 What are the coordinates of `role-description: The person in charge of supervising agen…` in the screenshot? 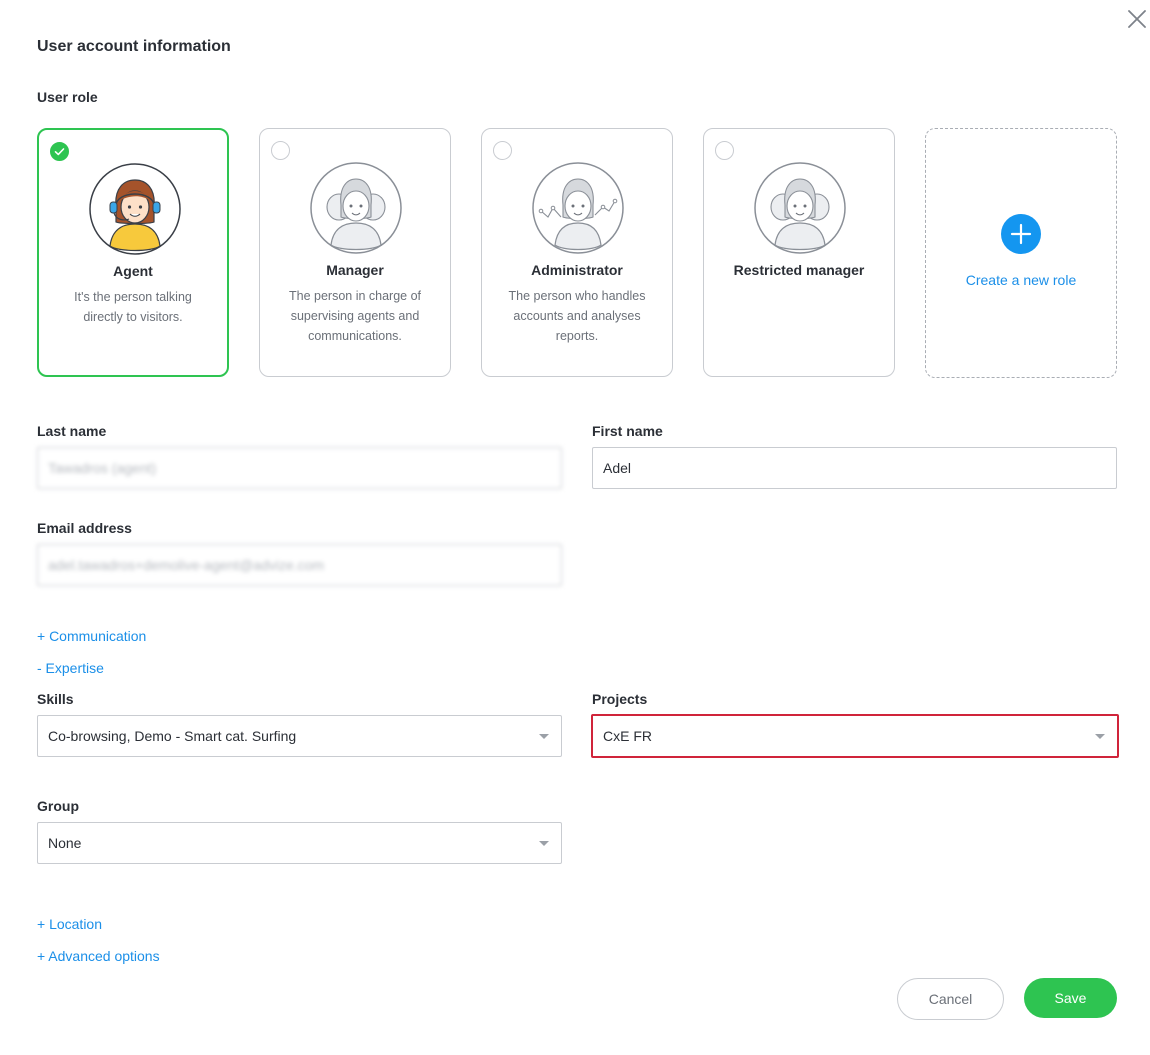 It's located at (355, 316).